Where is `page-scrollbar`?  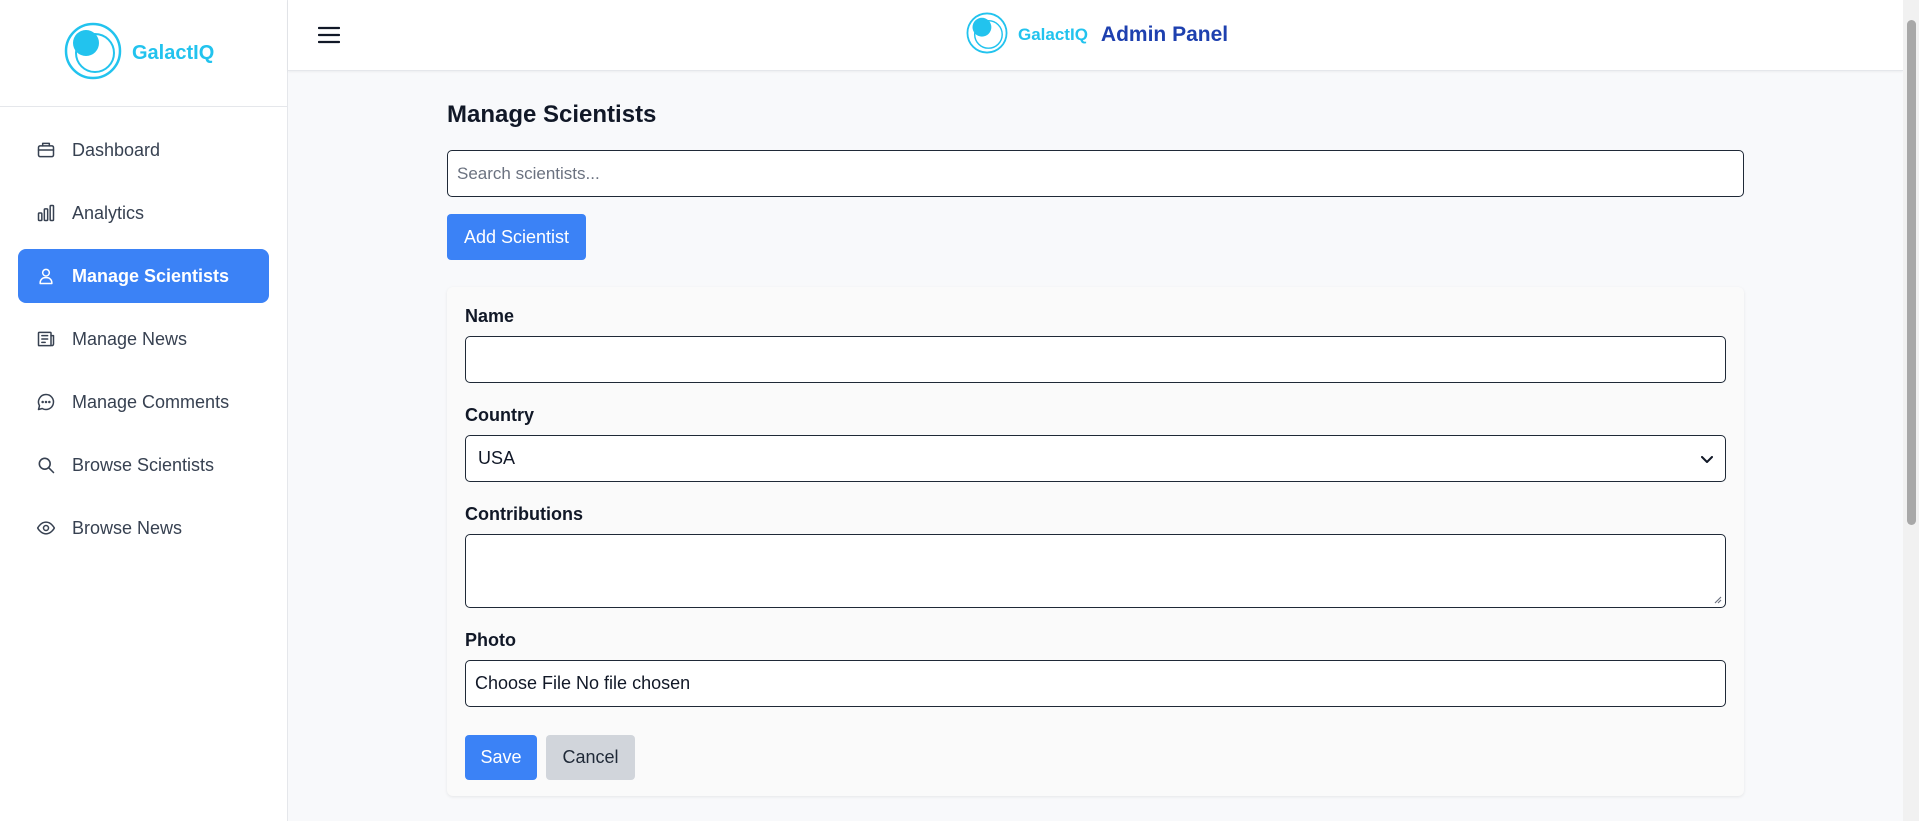 page-scrollbar is located at coordinates (1911, 410).